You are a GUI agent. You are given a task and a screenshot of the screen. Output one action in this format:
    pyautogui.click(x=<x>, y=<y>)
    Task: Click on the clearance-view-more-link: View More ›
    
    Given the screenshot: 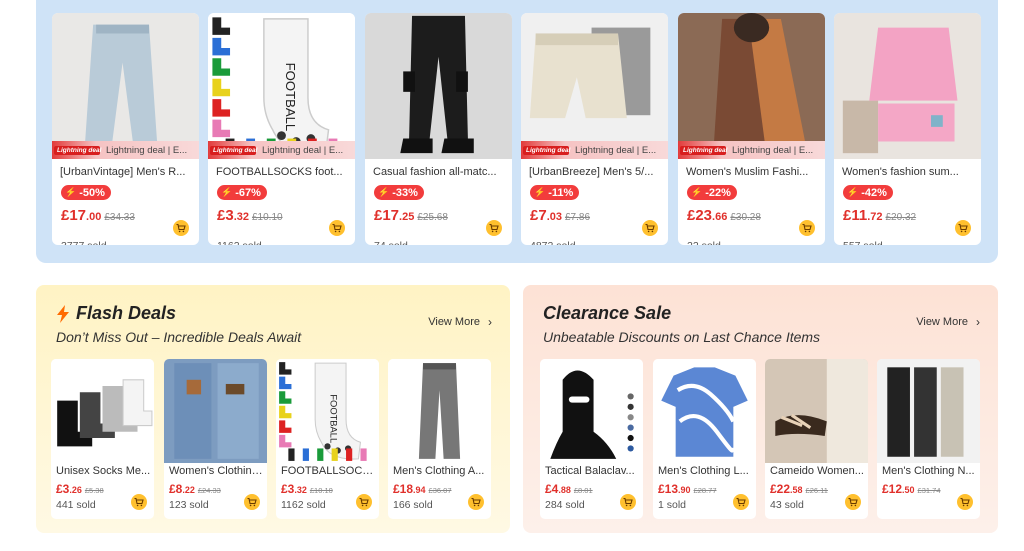 What is the action you would take?
    pyautogui.click(x=948, y=322)
    